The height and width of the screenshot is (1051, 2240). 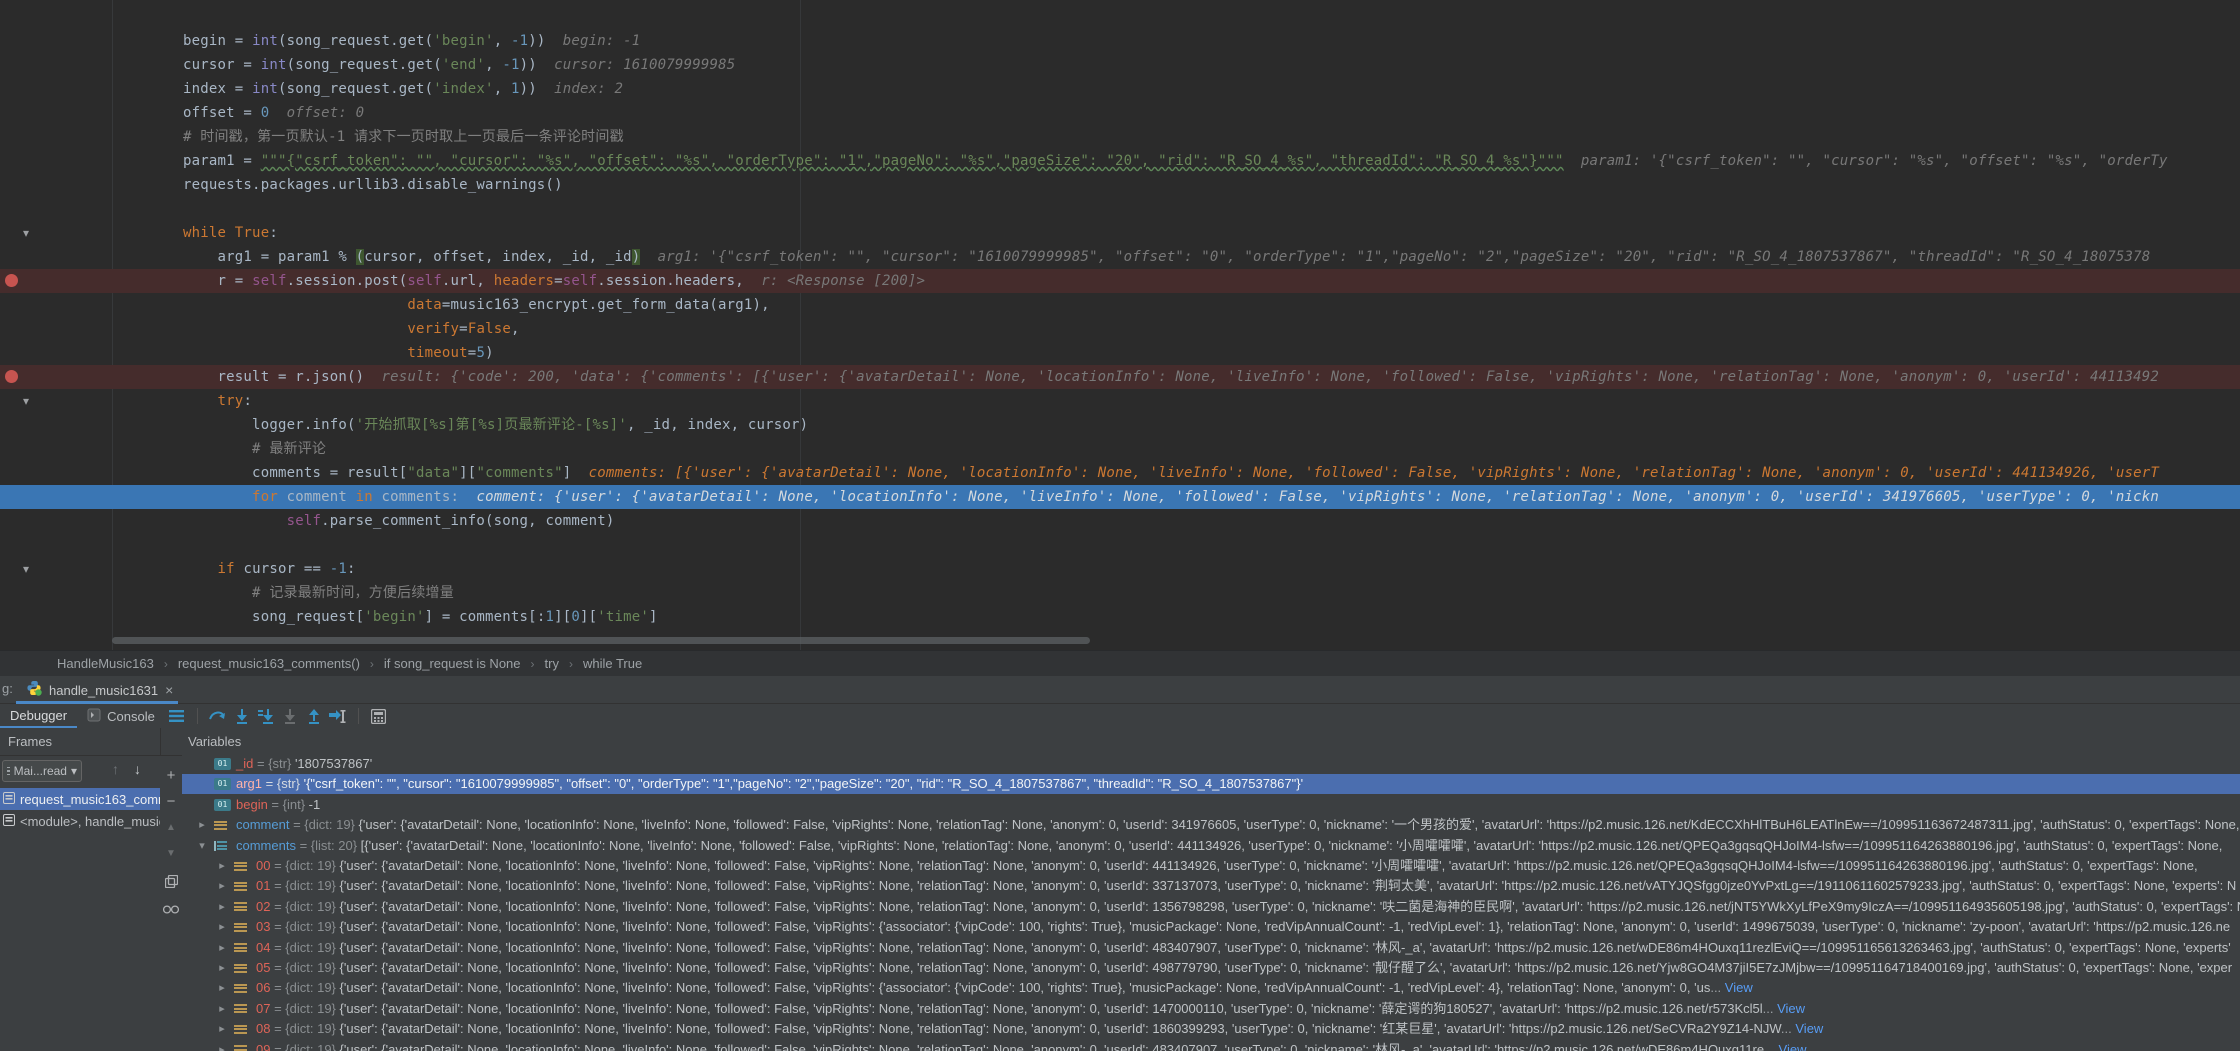 What do you see at coordinates (266, 716) in the screenshot?
I see `step-into-my-code-icon` at bounding box center [266, 716].